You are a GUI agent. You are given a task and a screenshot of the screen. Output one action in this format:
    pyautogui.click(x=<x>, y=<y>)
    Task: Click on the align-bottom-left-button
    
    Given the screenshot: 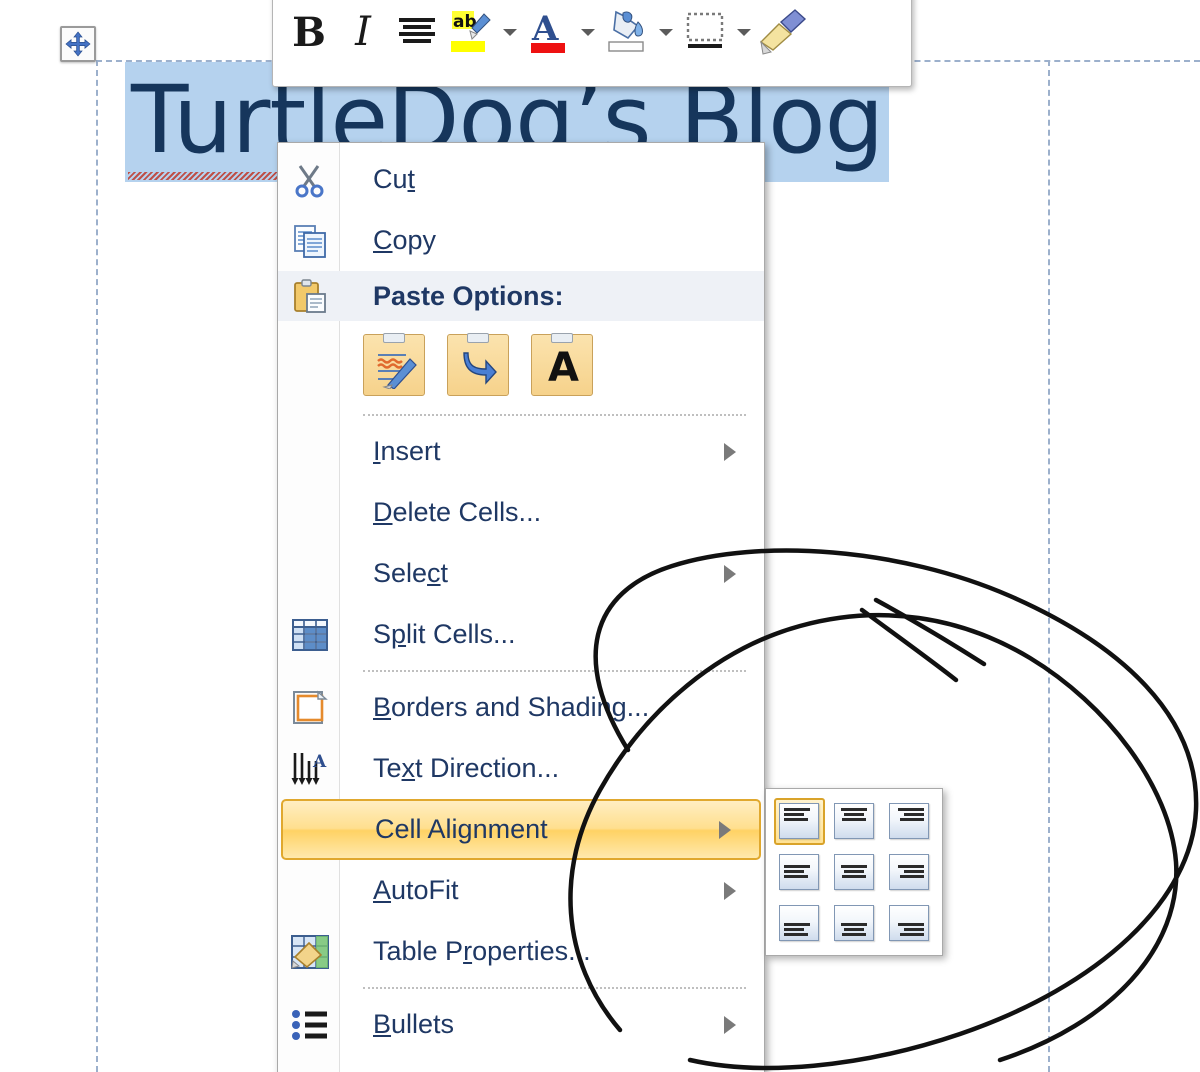 What is the action you would take?
    pyautogui.click(x=799, y=922)
    